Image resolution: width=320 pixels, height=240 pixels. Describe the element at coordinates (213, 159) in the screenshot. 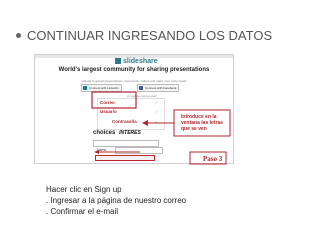

I see `step-label: Paso 3` at that location.